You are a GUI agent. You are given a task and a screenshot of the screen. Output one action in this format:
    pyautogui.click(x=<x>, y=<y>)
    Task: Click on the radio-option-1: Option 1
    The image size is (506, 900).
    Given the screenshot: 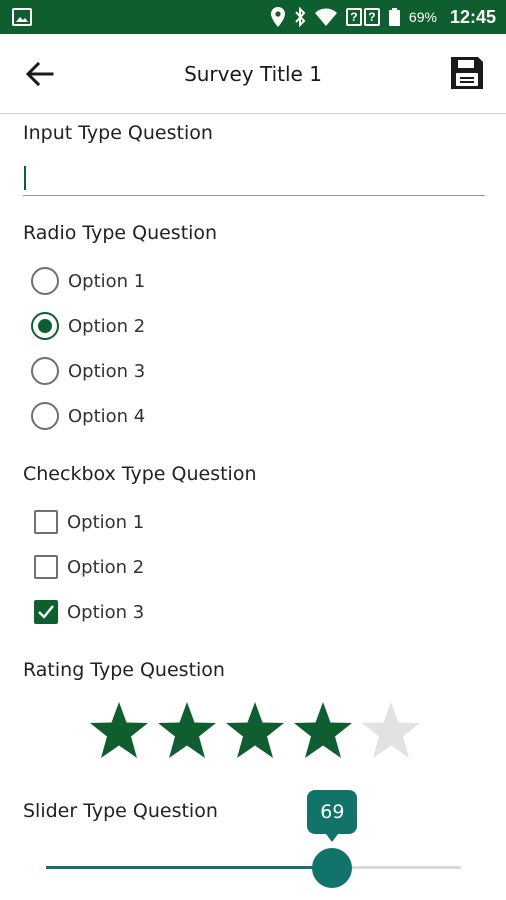 What is the action you would take?
    pyautogui.click(x=88, y=281)
    